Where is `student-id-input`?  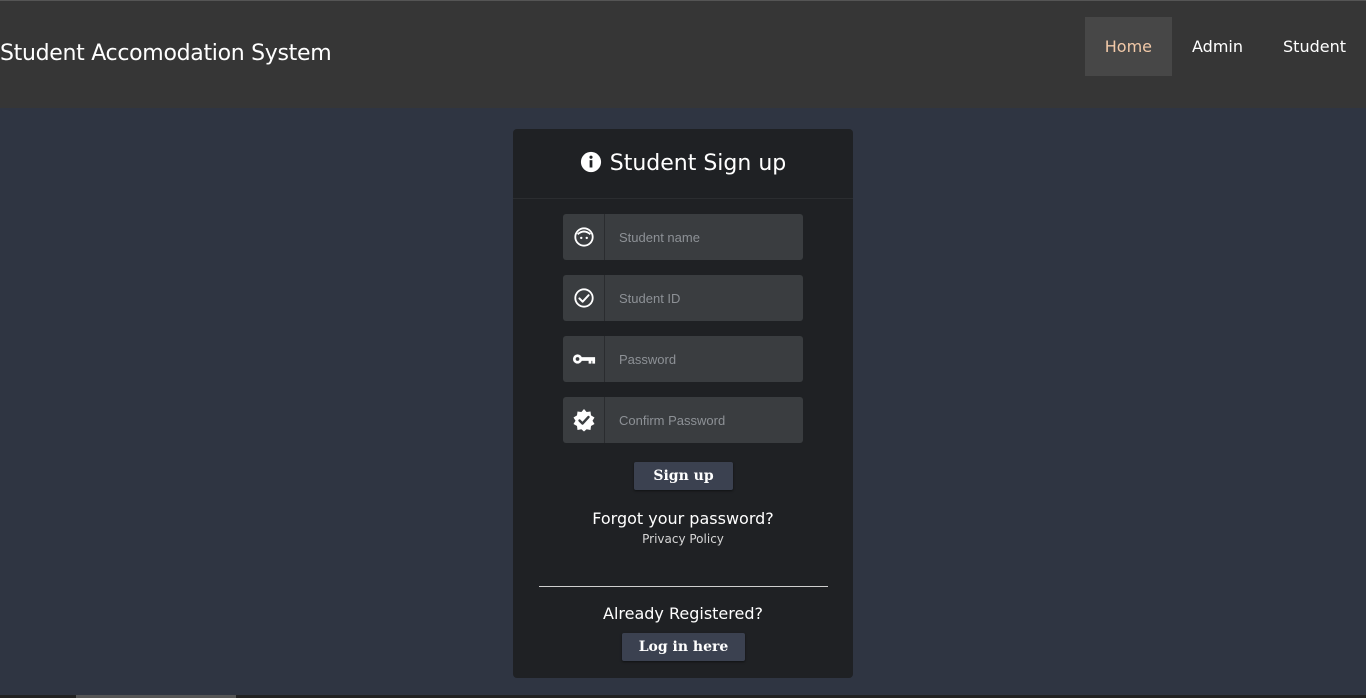
student-id-input is located at coordinates (704, 298).